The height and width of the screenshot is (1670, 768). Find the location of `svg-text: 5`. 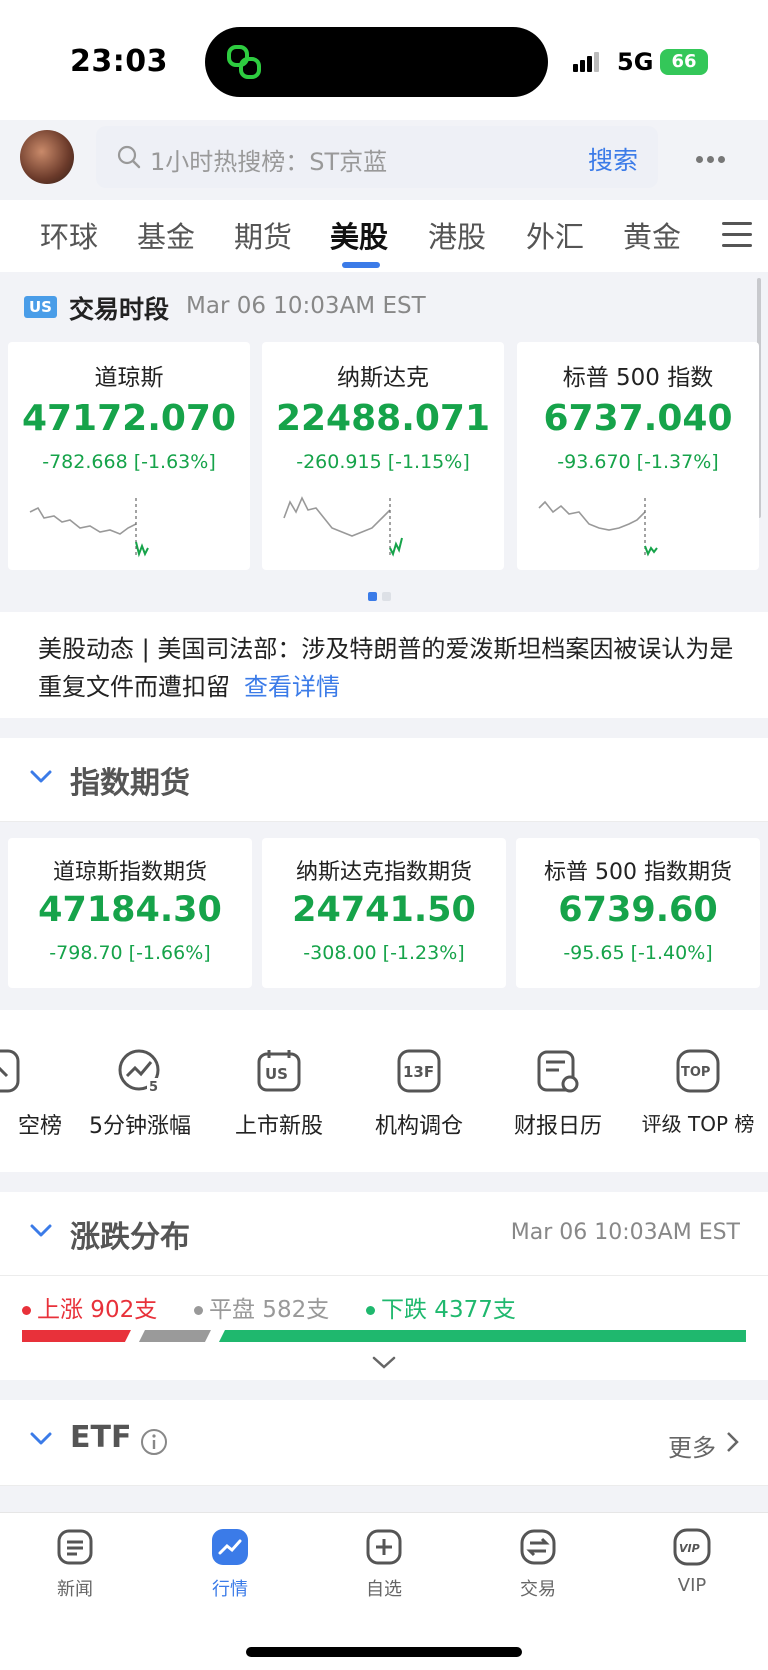

svg-text: 5 is located at coordinates (153, 1087).